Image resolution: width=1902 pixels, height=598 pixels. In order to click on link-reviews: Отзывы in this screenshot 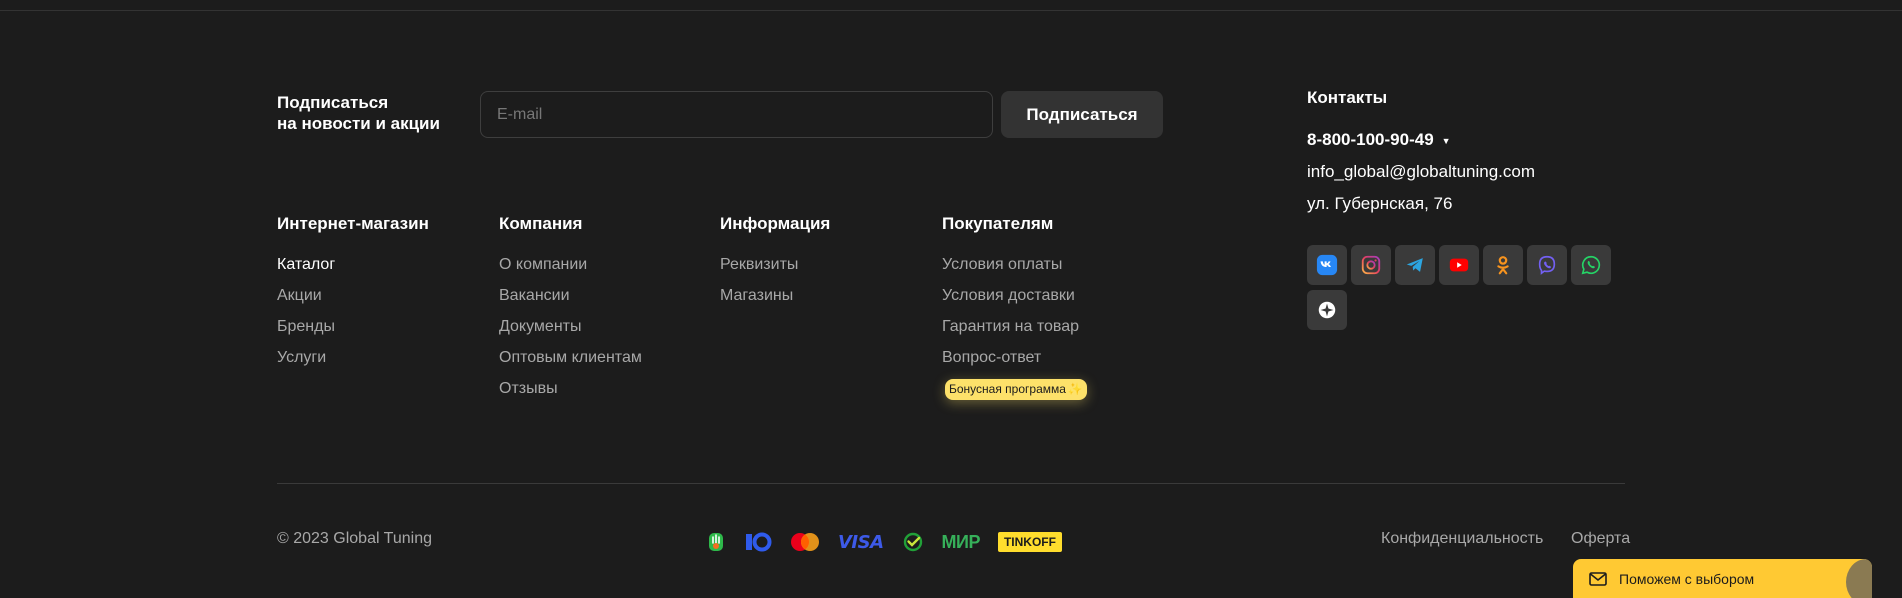, I will do `click(570, 394)`.